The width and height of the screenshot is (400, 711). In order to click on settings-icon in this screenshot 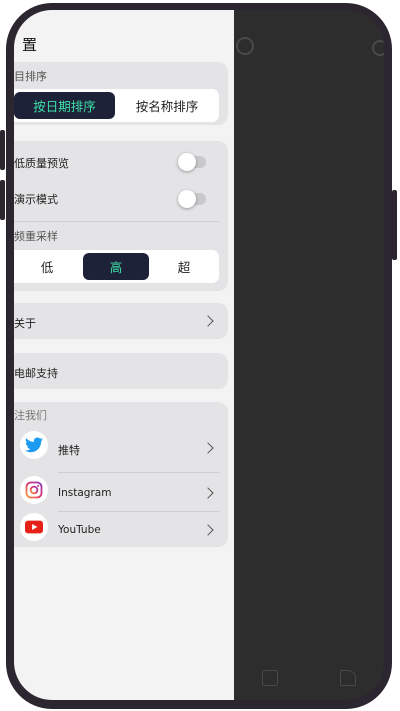, I will do `click(245, 46)`.